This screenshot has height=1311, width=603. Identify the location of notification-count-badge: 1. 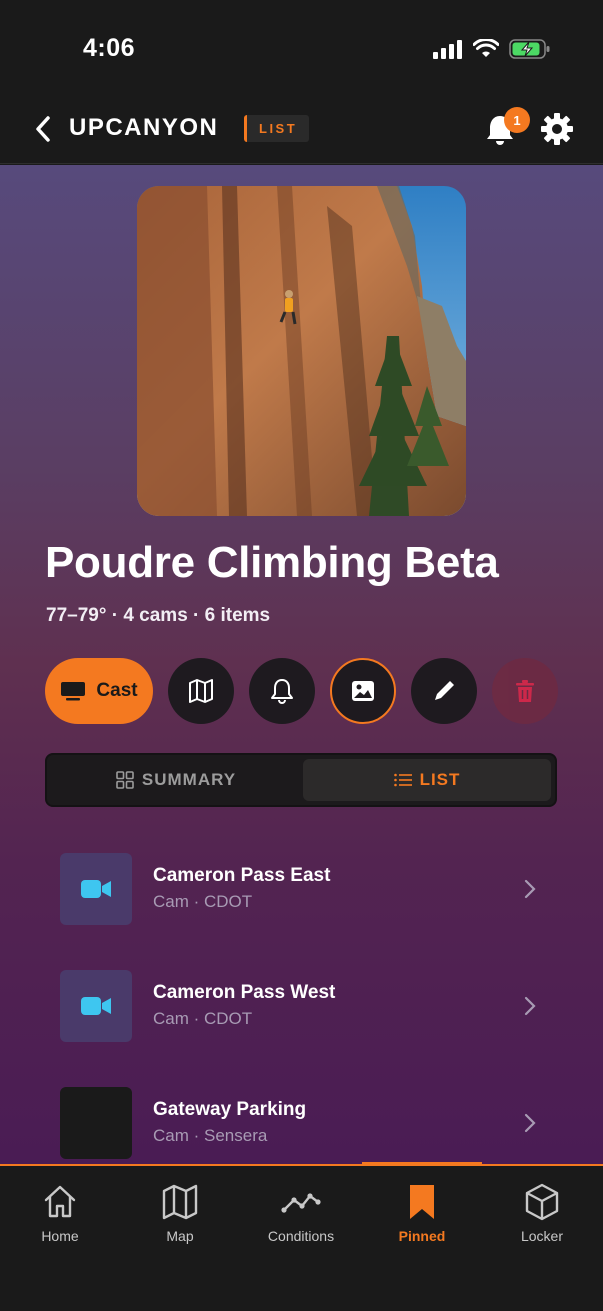
(517, 120).